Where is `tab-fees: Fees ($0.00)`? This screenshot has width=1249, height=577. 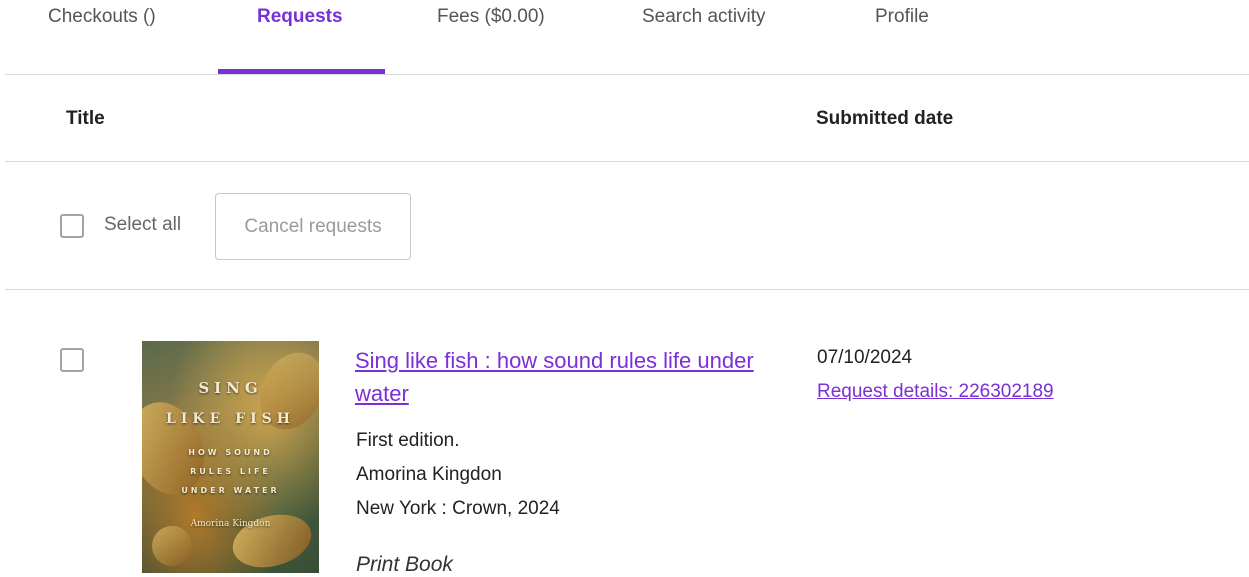 tab-fees: Fees ($0.00) is located at coordinates (491, 17).